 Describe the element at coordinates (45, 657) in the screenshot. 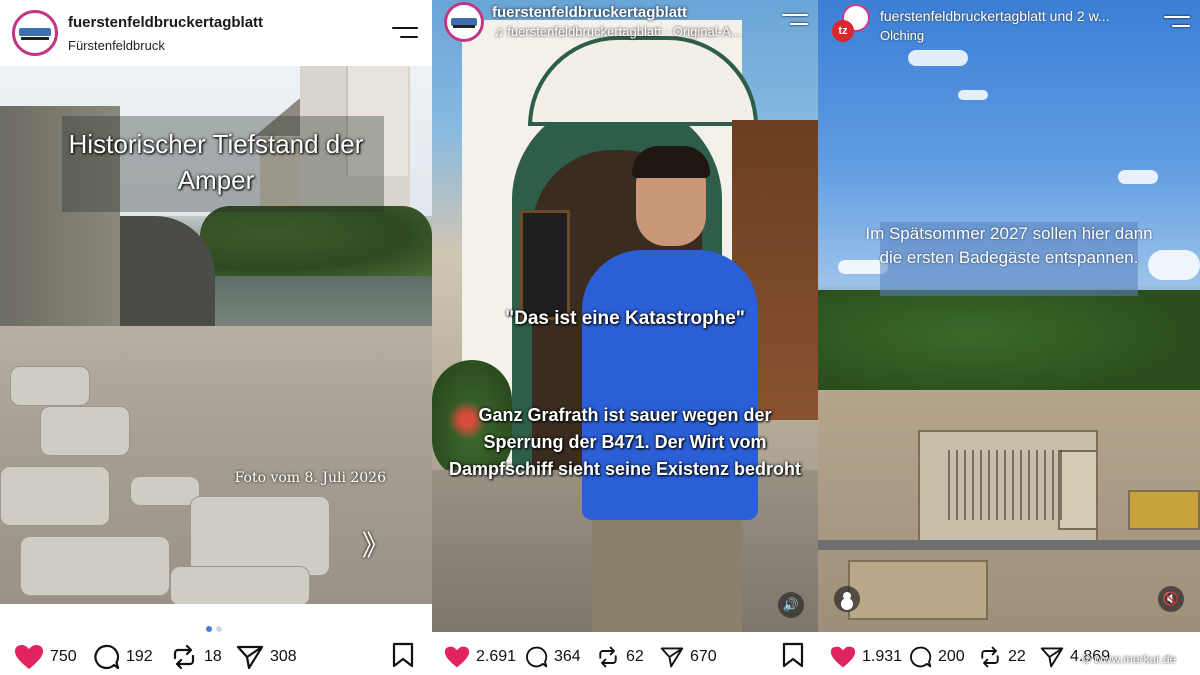

I see `like-button: 750` at that location.